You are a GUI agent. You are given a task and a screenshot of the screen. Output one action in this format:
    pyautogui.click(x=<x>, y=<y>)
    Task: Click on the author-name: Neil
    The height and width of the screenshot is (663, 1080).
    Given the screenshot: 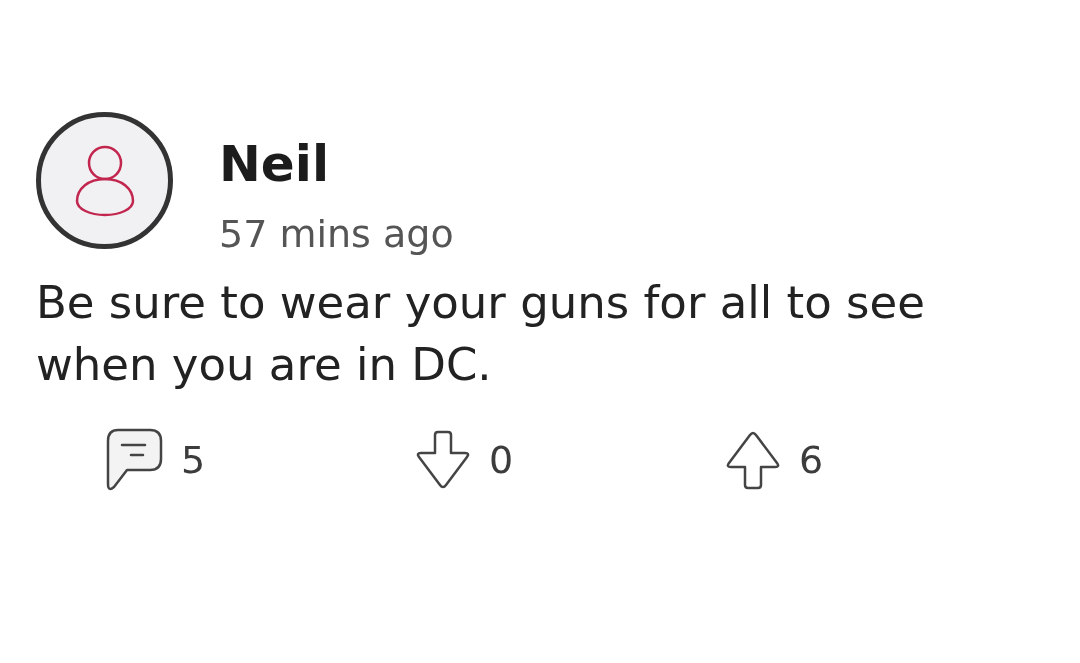 What is the action you would take?
    pyautogui.click(x=275, y=164)
    